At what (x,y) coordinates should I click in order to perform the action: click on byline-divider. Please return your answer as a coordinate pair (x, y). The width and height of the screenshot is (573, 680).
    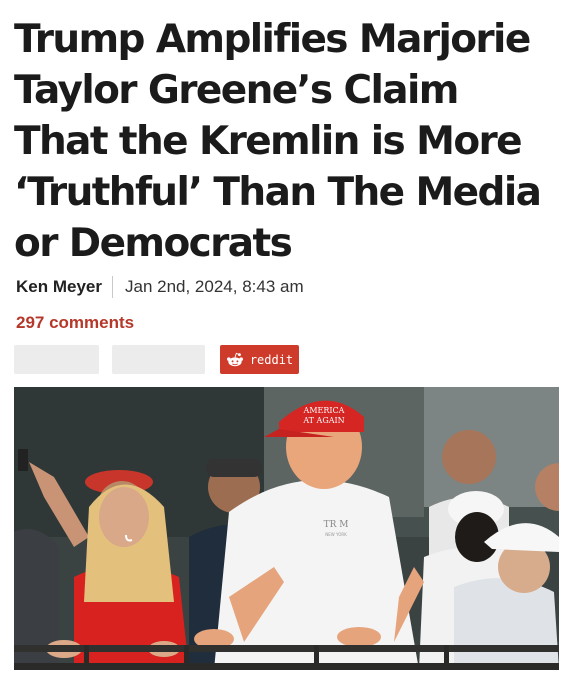
    Looking at the image, I should click on (112, 287).